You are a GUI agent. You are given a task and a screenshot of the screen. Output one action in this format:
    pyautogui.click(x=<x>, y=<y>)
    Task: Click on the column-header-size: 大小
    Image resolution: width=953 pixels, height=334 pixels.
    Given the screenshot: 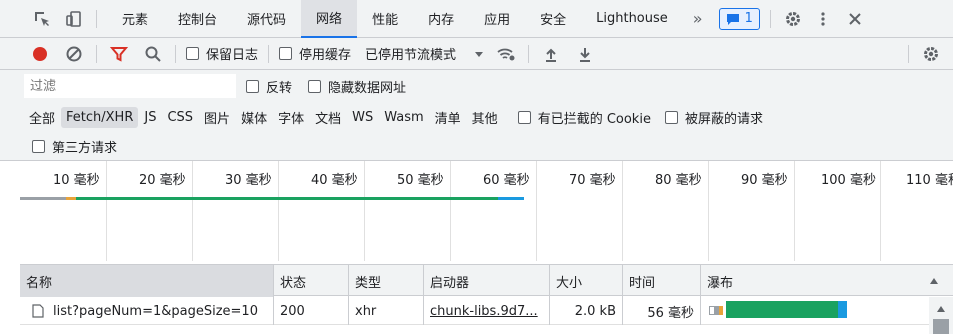 What is the action you would take?
    pyautogui.click(x=586, y=281)
    